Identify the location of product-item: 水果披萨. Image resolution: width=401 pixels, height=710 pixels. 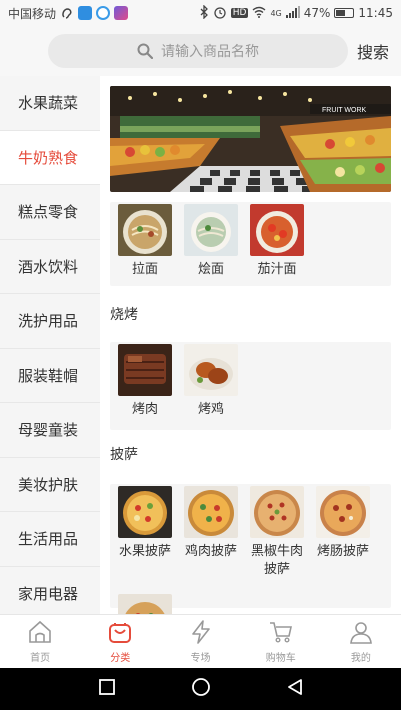
(145, 523).